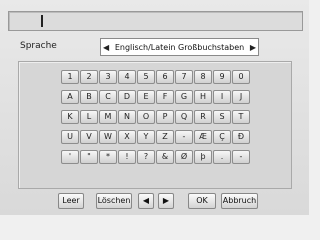 The image size is (320, 240). I want to click on key: Ç, so click(222, 137).